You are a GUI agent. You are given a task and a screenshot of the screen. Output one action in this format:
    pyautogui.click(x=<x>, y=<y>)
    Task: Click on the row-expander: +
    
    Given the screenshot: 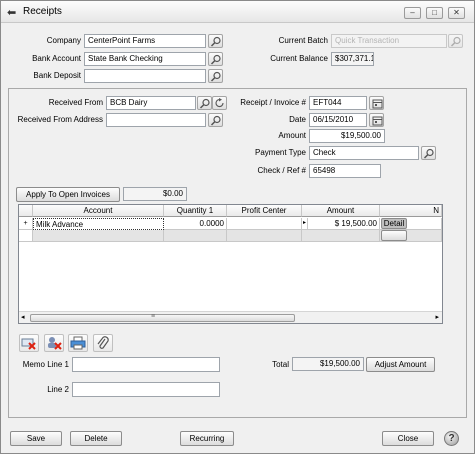 What is the action you would take?
    pyautogui.click(x=26, y=224)
    